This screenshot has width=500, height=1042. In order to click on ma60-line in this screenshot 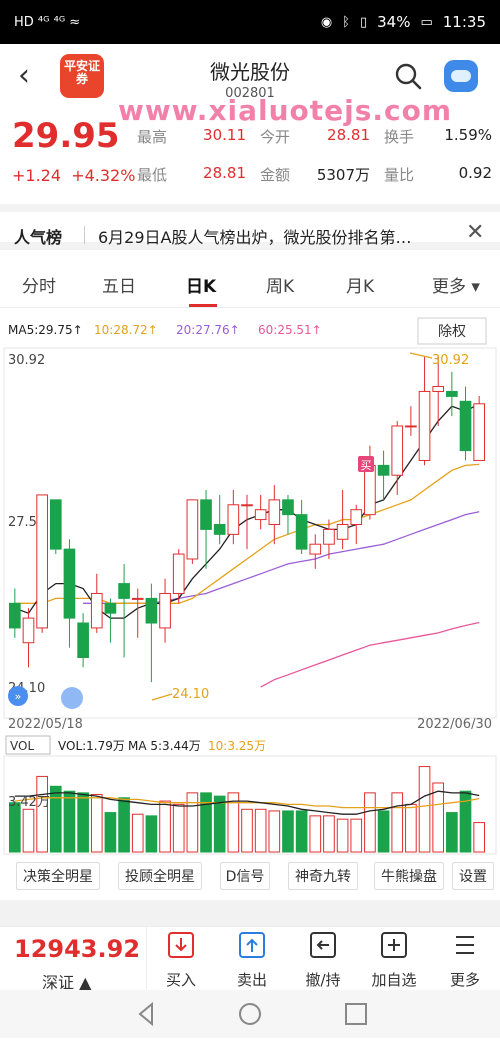, I will do `click(370, 654)`.